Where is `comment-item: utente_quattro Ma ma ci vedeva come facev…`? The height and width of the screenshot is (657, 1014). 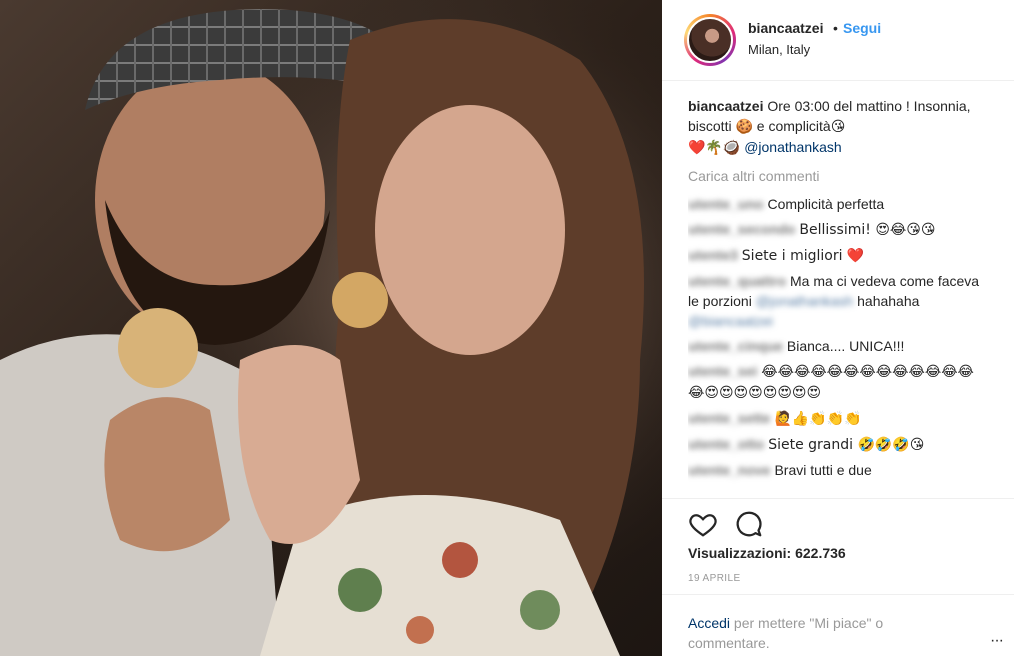 comment-item: utente_quattro Ma ma ci vedeva come facev… is located at coordinates (838, 301).